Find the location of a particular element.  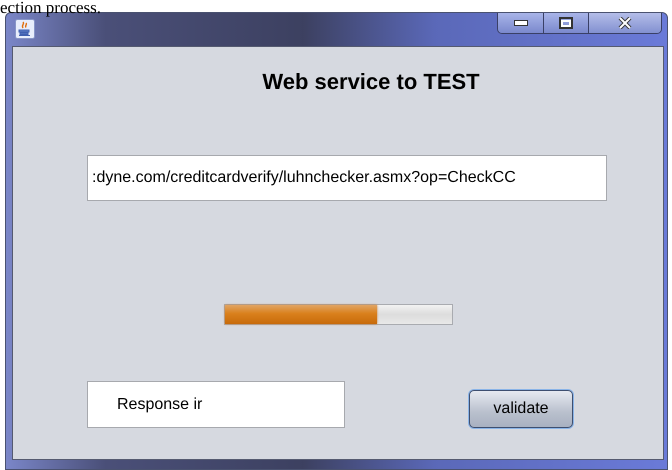

maximize-icon is located at coordinates (566, 23).